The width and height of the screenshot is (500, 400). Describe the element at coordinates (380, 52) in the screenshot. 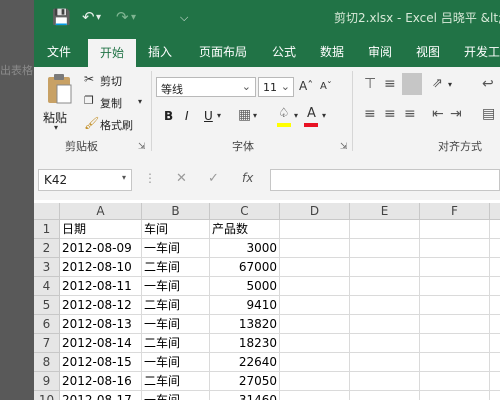

I see `tab-review: 审阅` at that location.